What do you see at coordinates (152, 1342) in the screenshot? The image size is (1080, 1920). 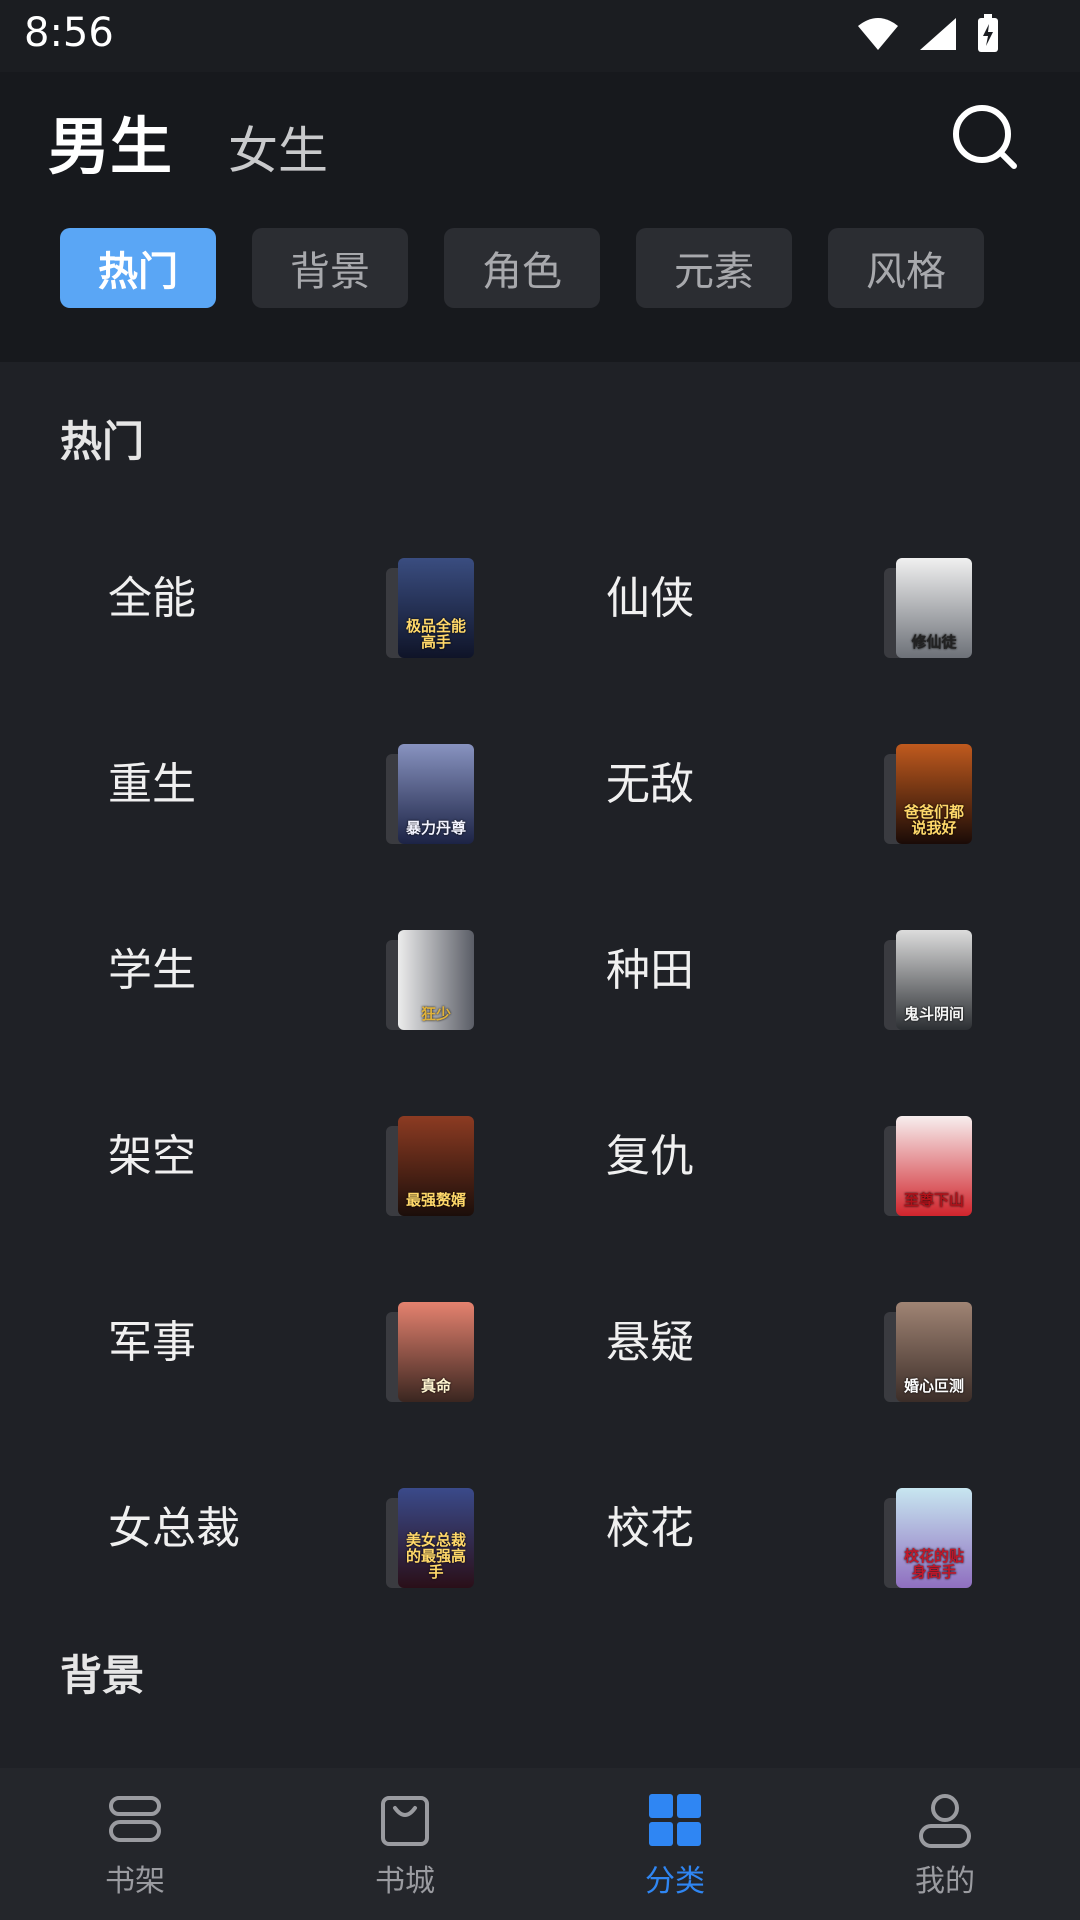 I see `category-label: 军事` at bounding box center [152, 1342].